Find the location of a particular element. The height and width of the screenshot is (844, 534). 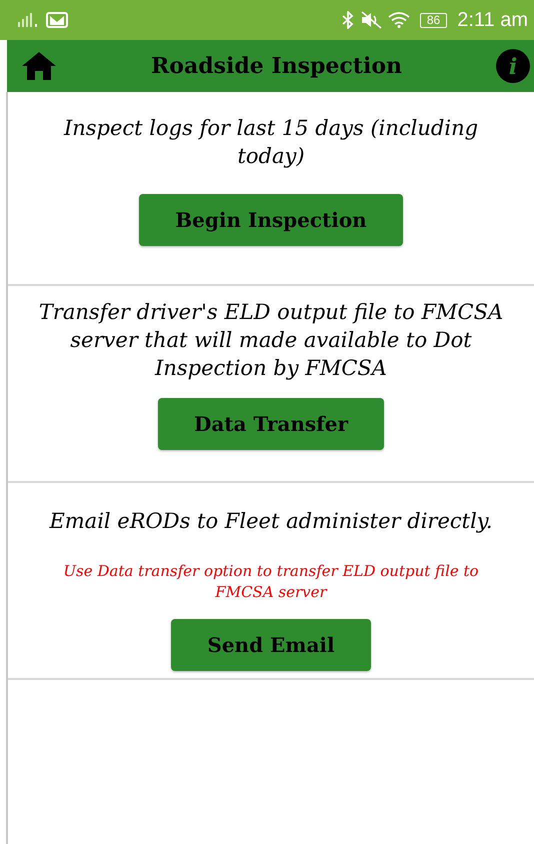

warning-note: Use Data transfer option to transfer ELD output file to FMCSA server is located at coordinates (271, 582).